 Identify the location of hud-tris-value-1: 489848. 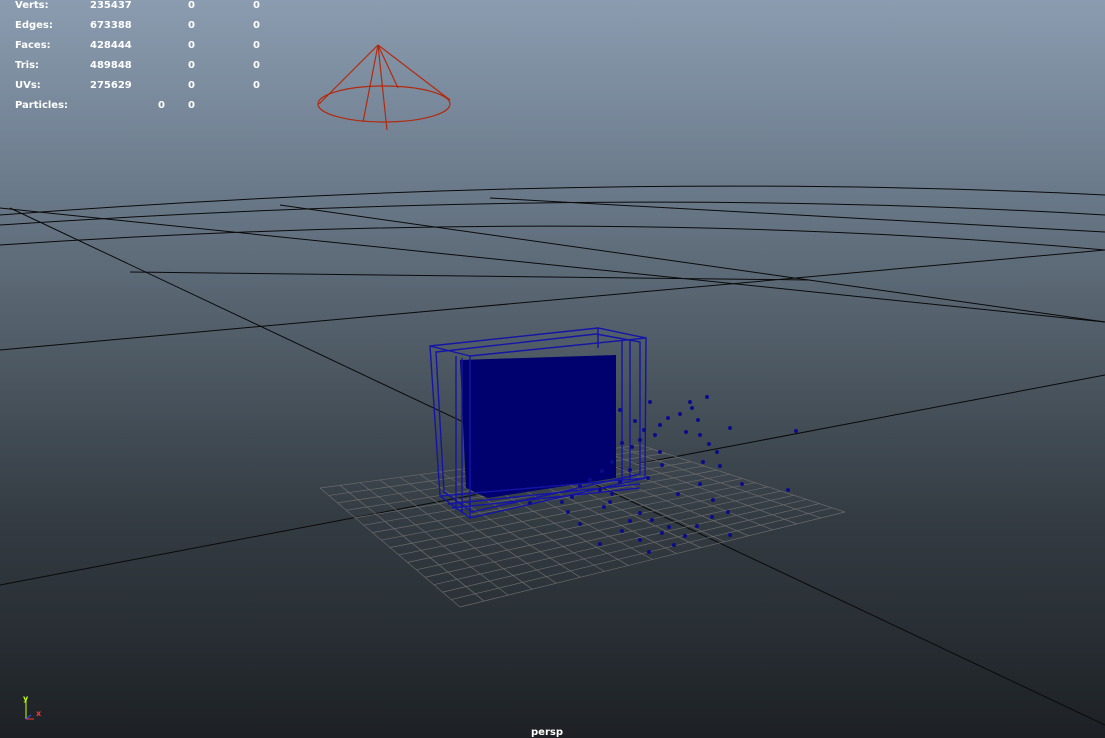
(111, 65).